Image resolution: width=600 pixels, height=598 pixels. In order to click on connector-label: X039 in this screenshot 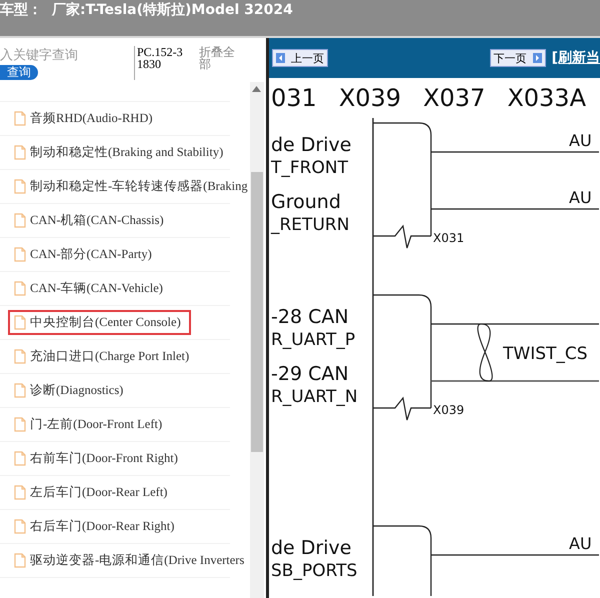, I will do `click(370, 98)`.